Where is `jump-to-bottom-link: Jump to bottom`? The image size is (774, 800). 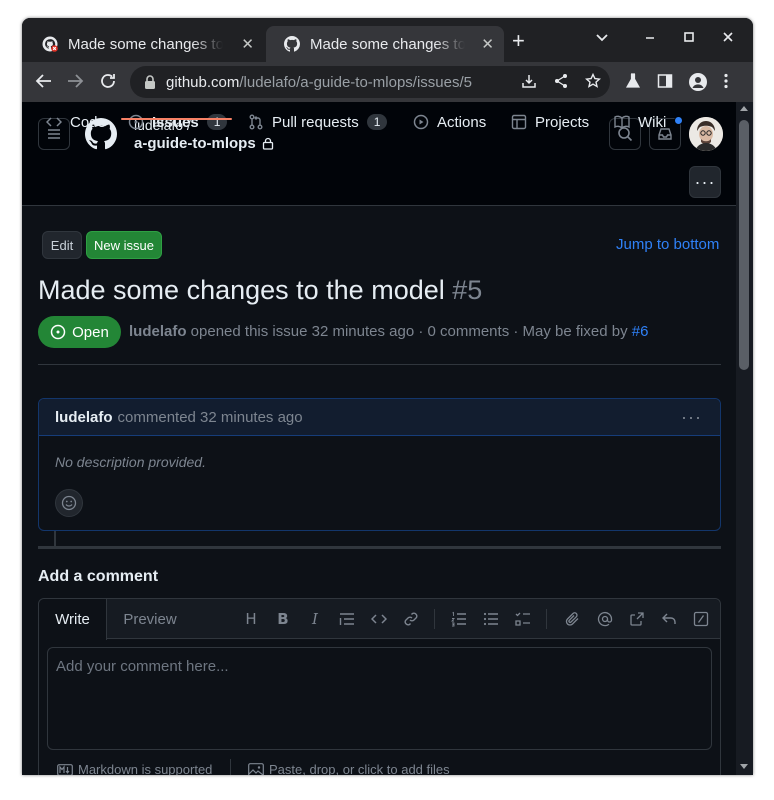
jump-to-bottom-link: Jump to bottom is located at coordinates (667, 244).